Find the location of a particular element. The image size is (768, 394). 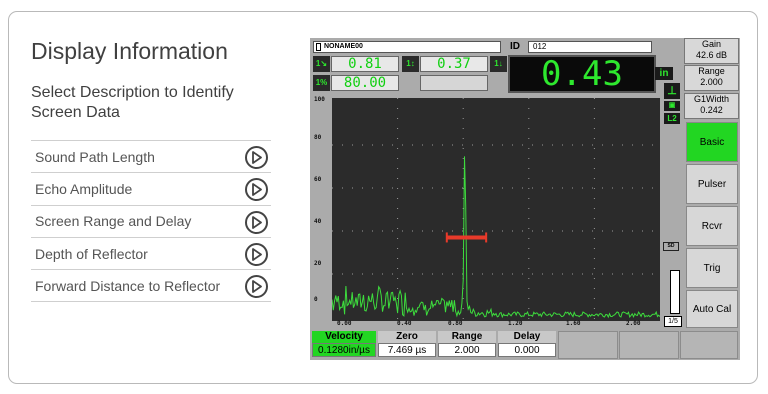

amplitude-icon: 1% is located at coordinates (321, 83).